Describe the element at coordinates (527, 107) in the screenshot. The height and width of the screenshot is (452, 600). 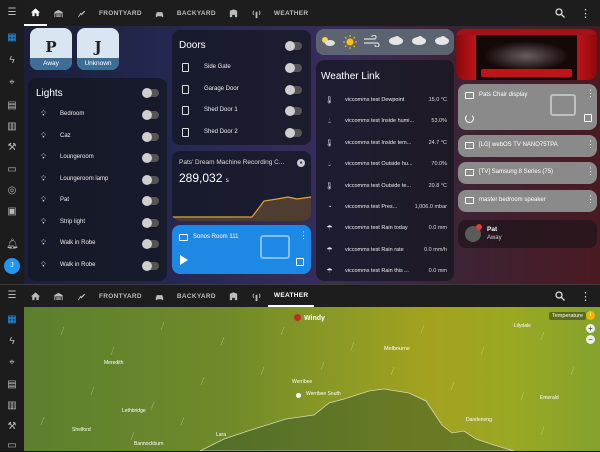
I see `media-card-chair-display: Pats Chair display ⋮` at that location.